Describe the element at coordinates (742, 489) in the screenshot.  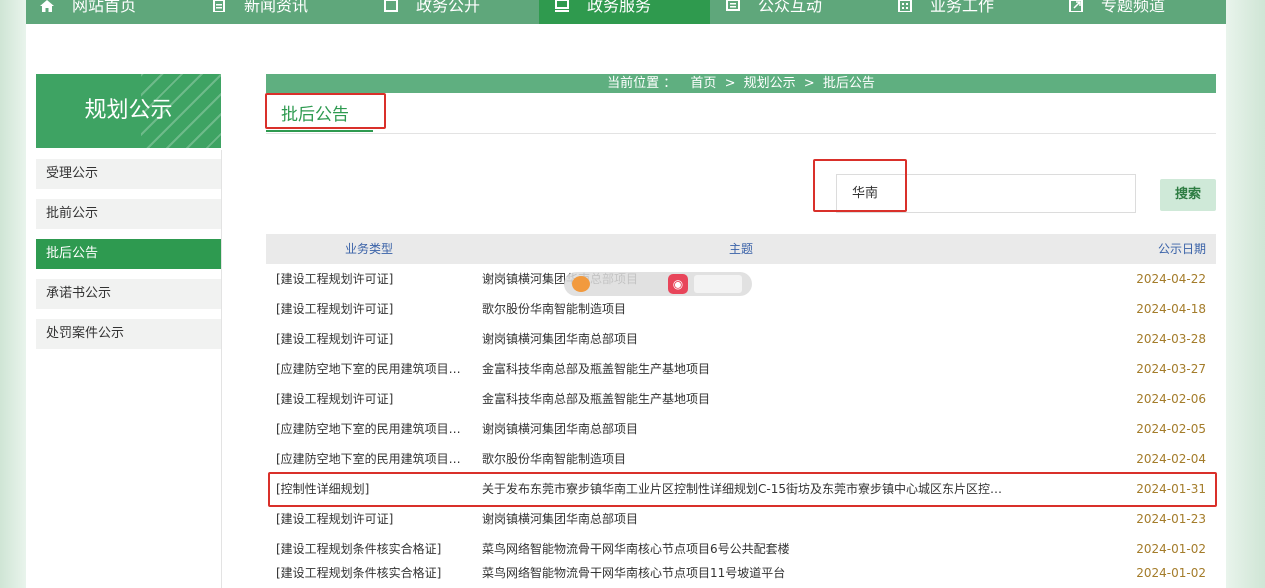
I see `highlight-box-row` at that location.